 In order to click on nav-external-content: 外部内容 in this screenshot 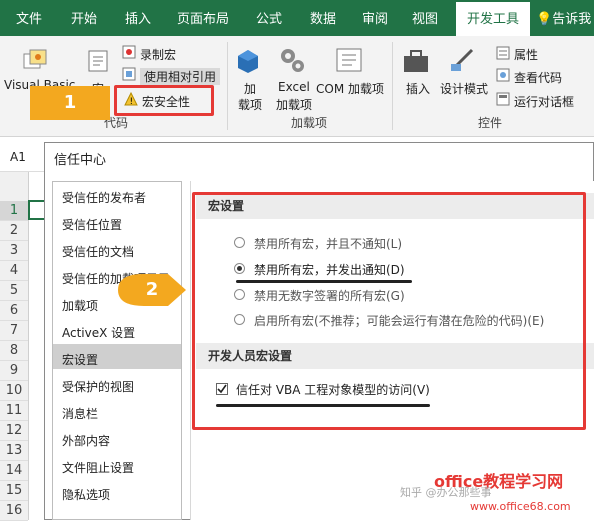, I will do `click(86, 440)`.